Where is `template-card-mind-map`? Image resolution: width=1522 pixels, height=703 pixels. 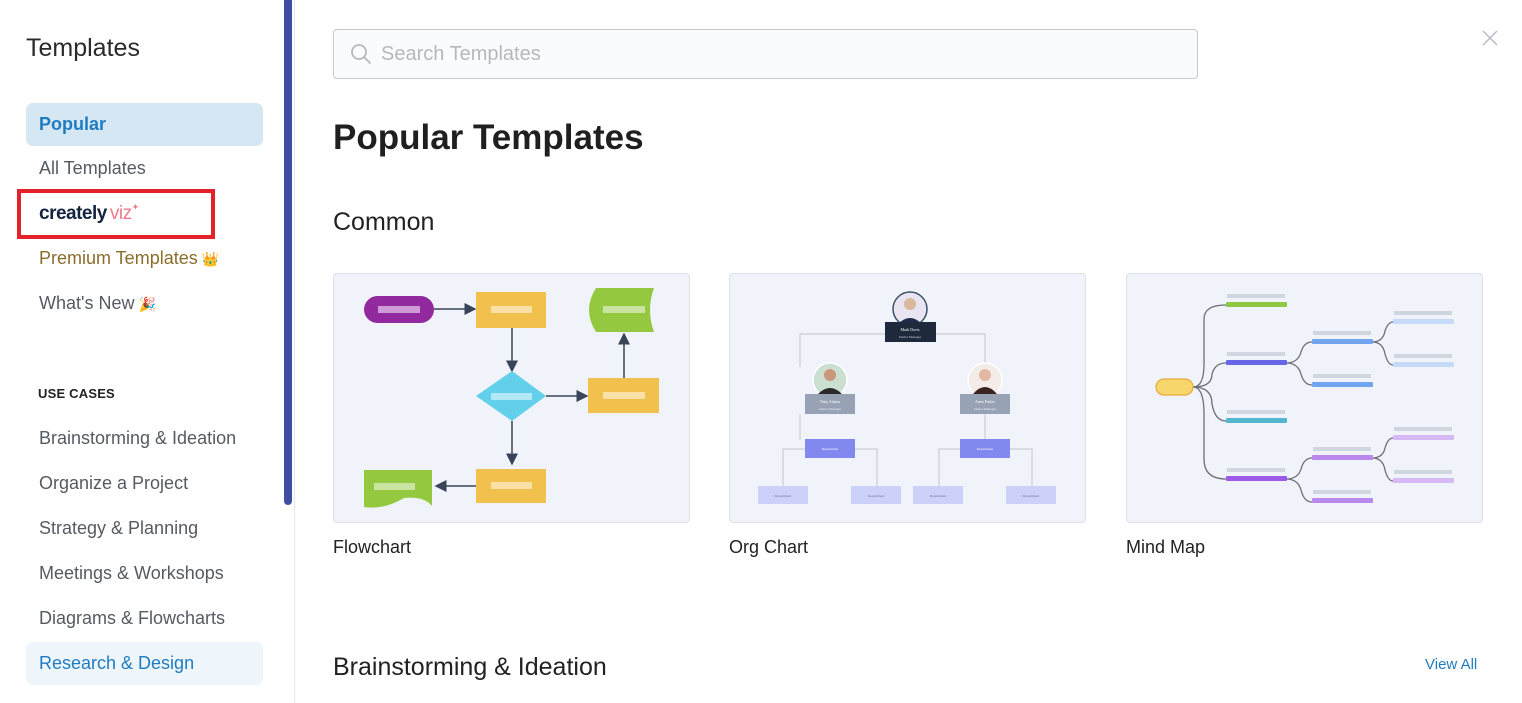 template-card-mind-map is located at coordinates (1304, 398).